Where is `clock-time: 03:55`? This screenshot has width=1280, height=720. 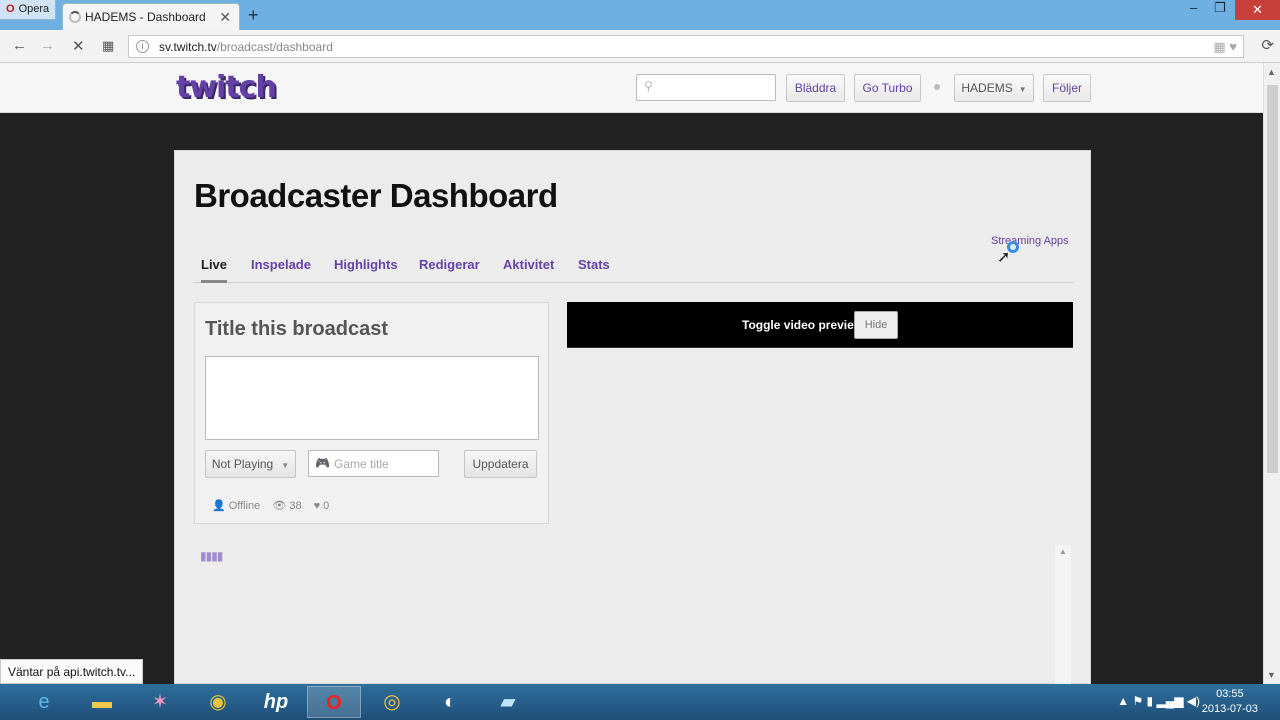
clock-time: 03:55 is located at coordinates (1230, 694).